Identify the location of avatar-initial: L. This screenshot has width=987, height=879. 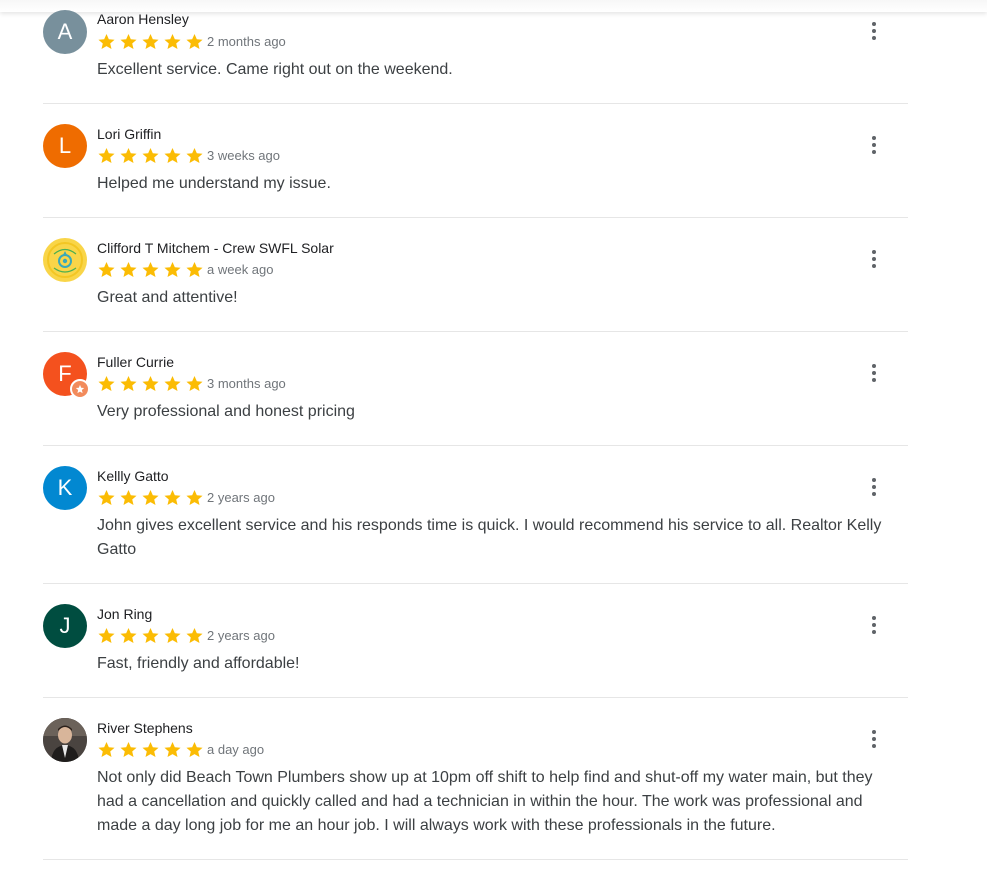
(65, 145).